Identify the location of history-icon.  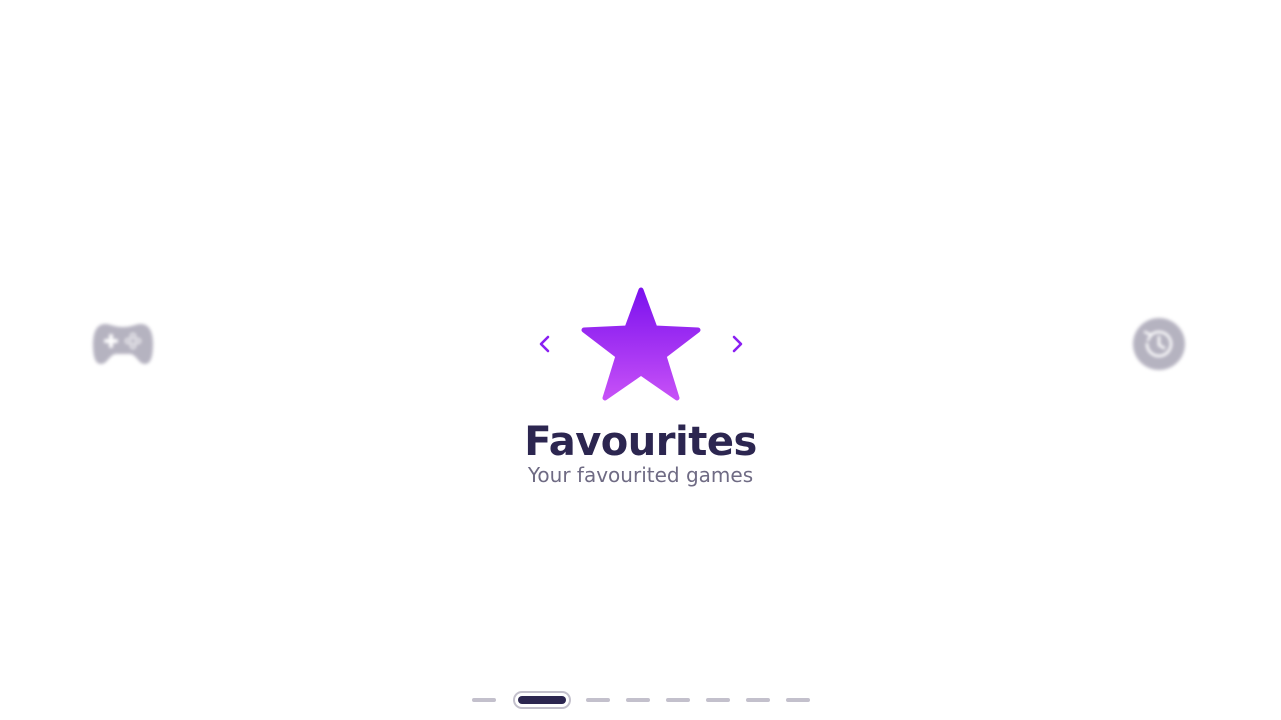
(1159, 344).